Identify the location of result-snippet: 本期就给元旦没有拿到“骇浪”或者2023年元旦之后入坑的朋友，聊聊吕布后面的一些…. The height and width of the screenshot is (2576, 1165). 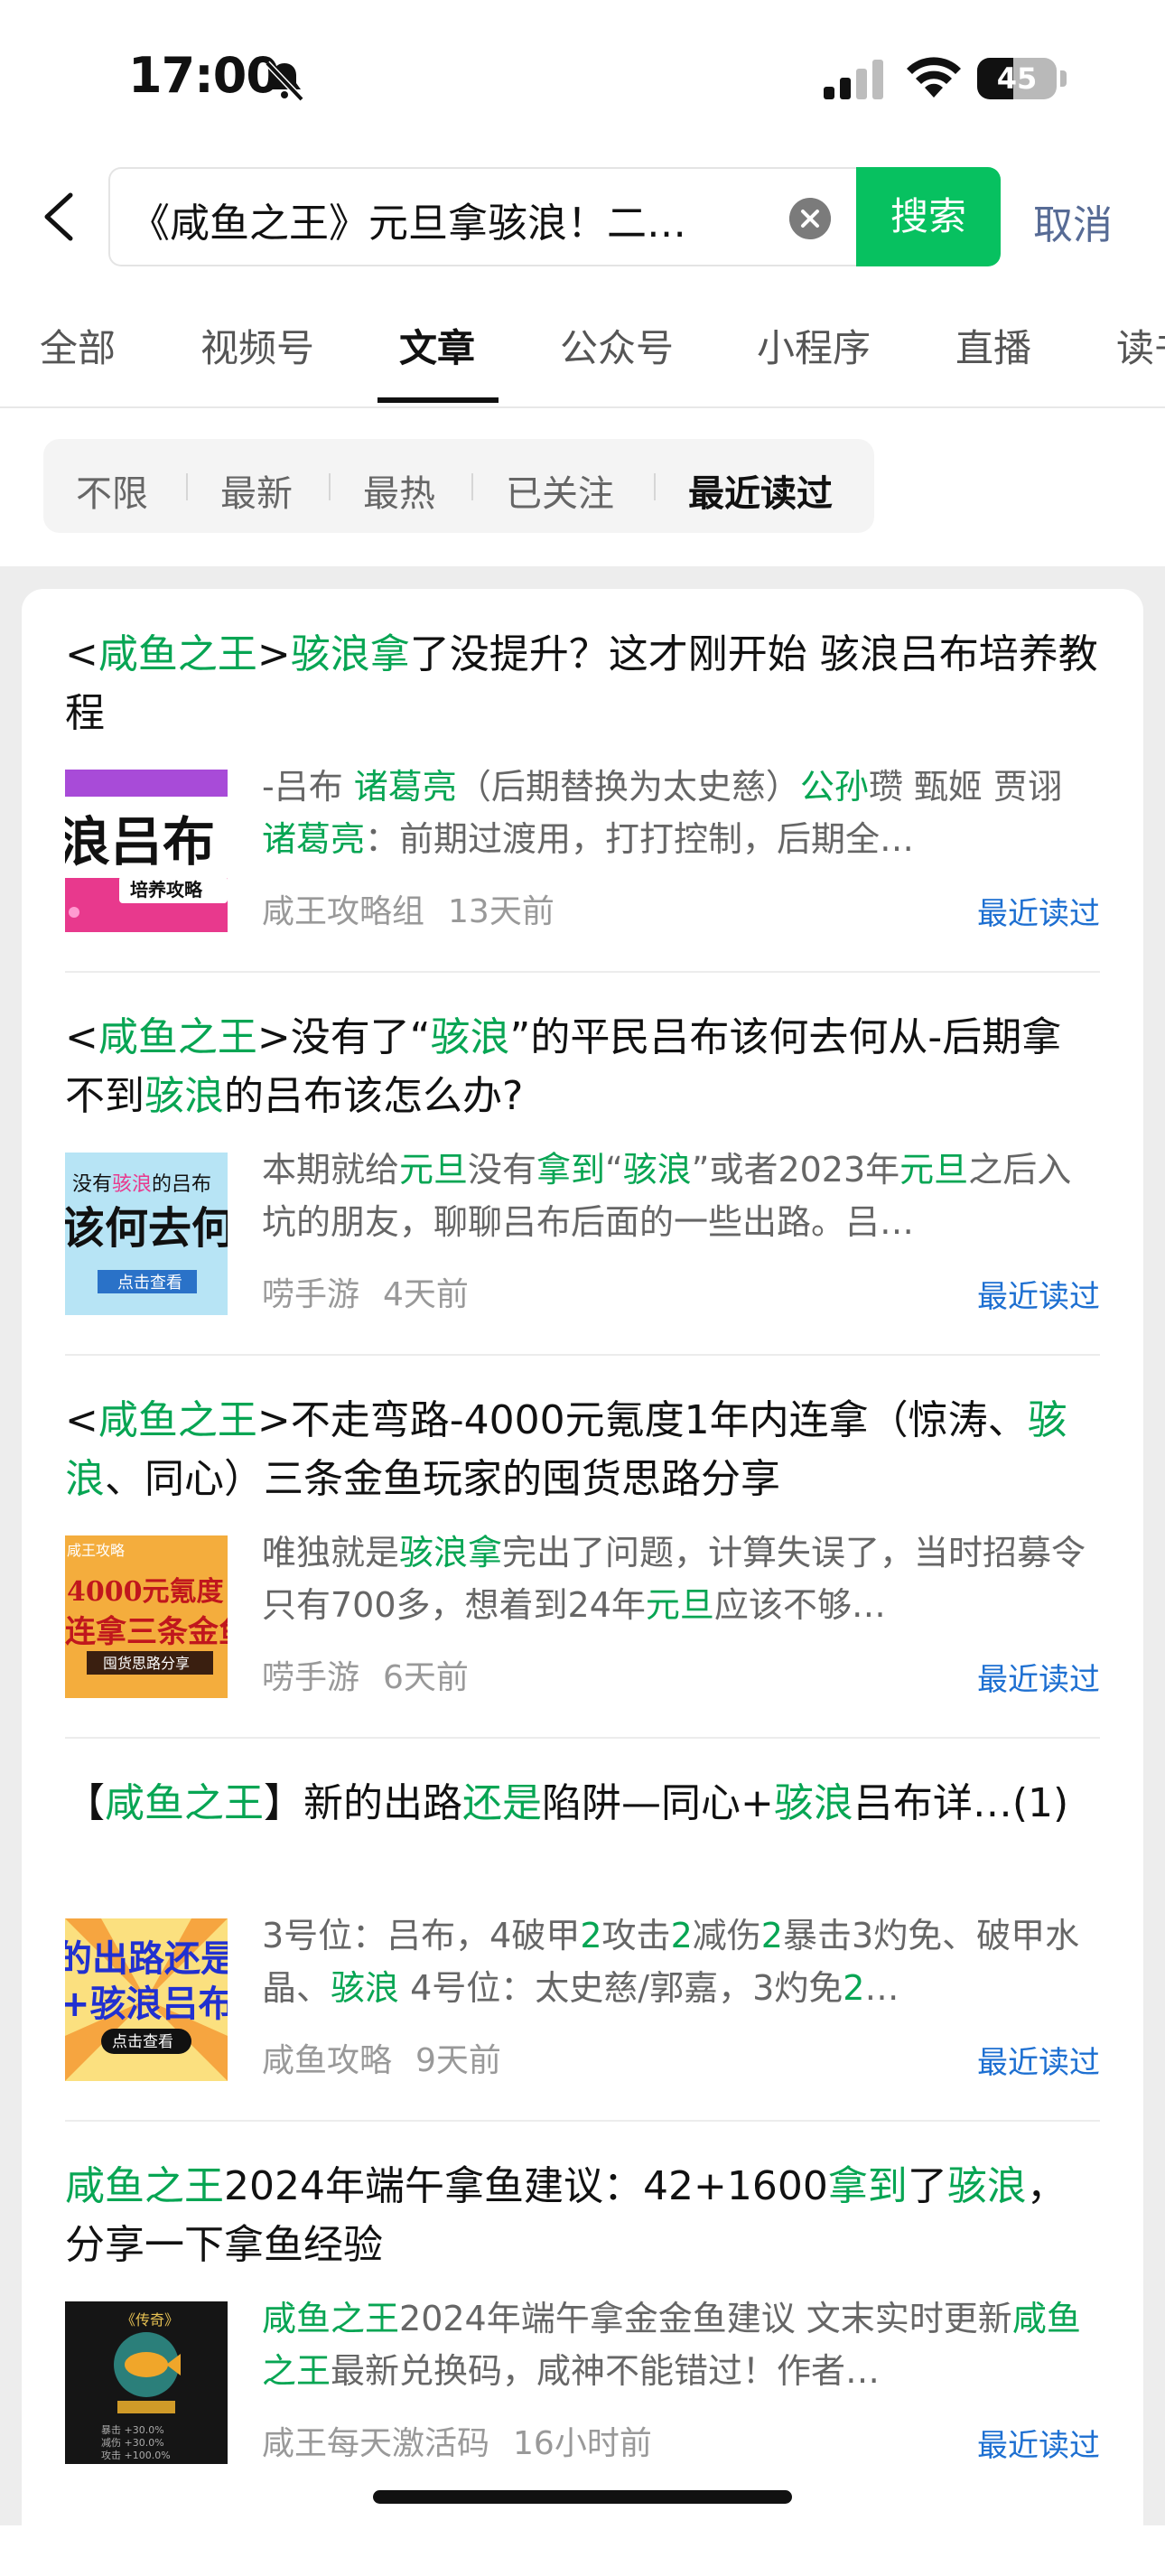
(667, 1196).